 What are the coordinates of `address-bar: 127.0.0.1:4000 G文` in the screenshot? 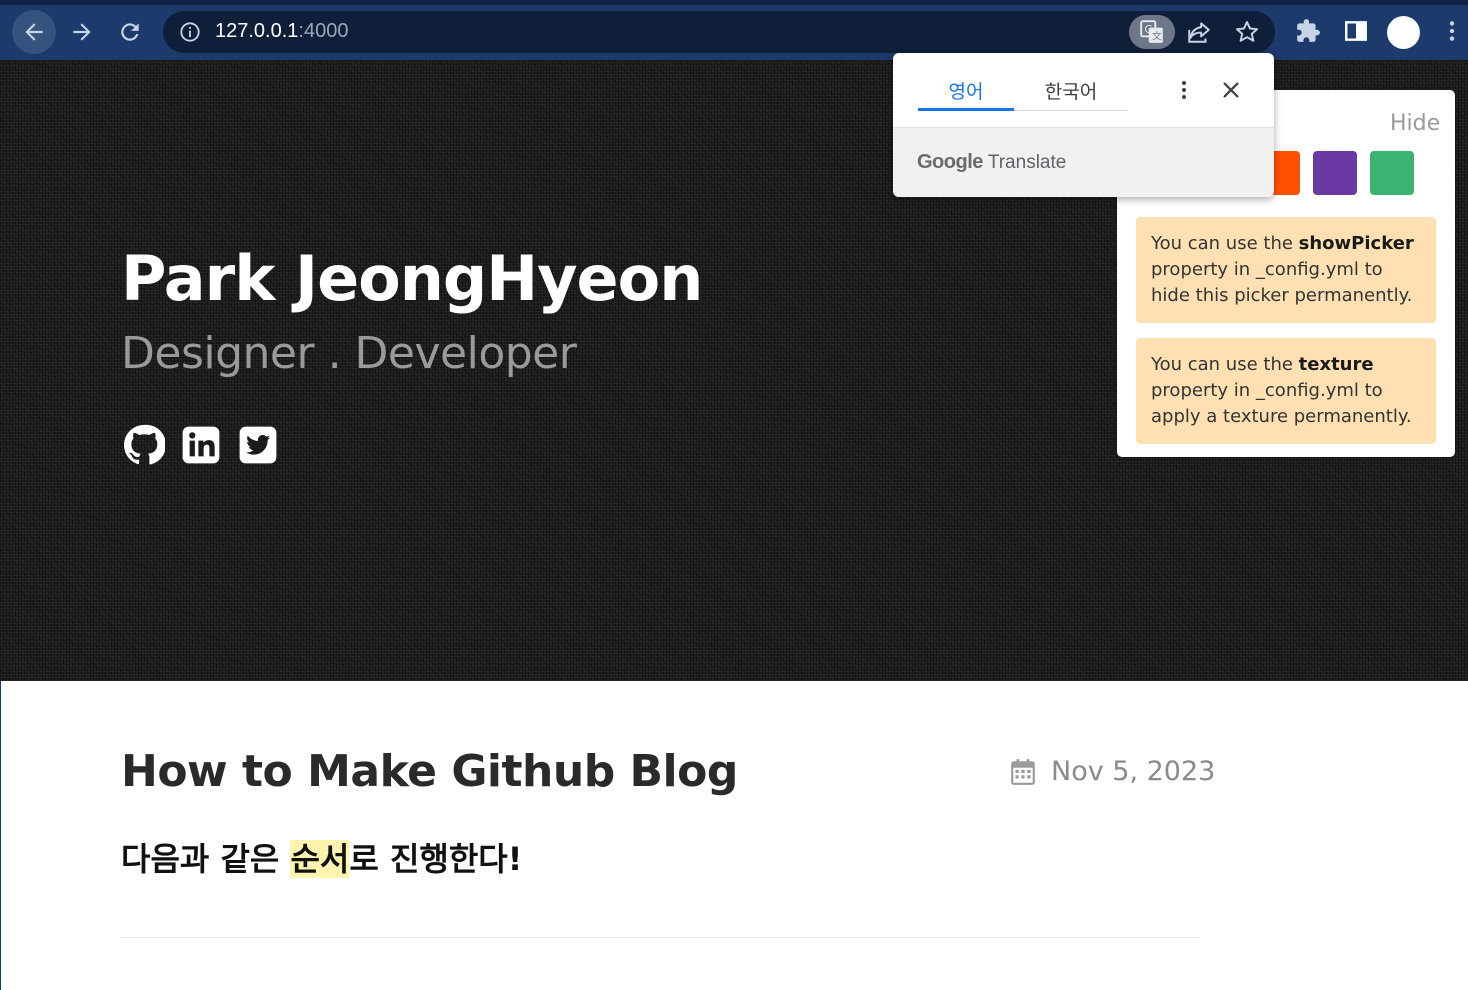 It's located at (719, 32).